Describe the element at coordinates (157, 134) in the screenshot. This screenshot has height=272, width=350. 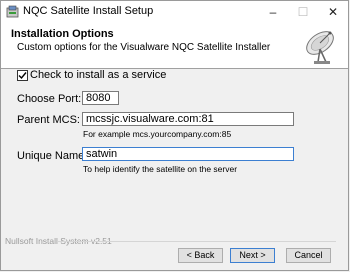
I see `parent-mcs-hint: For example mcs.yourcompany.com:85` at that location.